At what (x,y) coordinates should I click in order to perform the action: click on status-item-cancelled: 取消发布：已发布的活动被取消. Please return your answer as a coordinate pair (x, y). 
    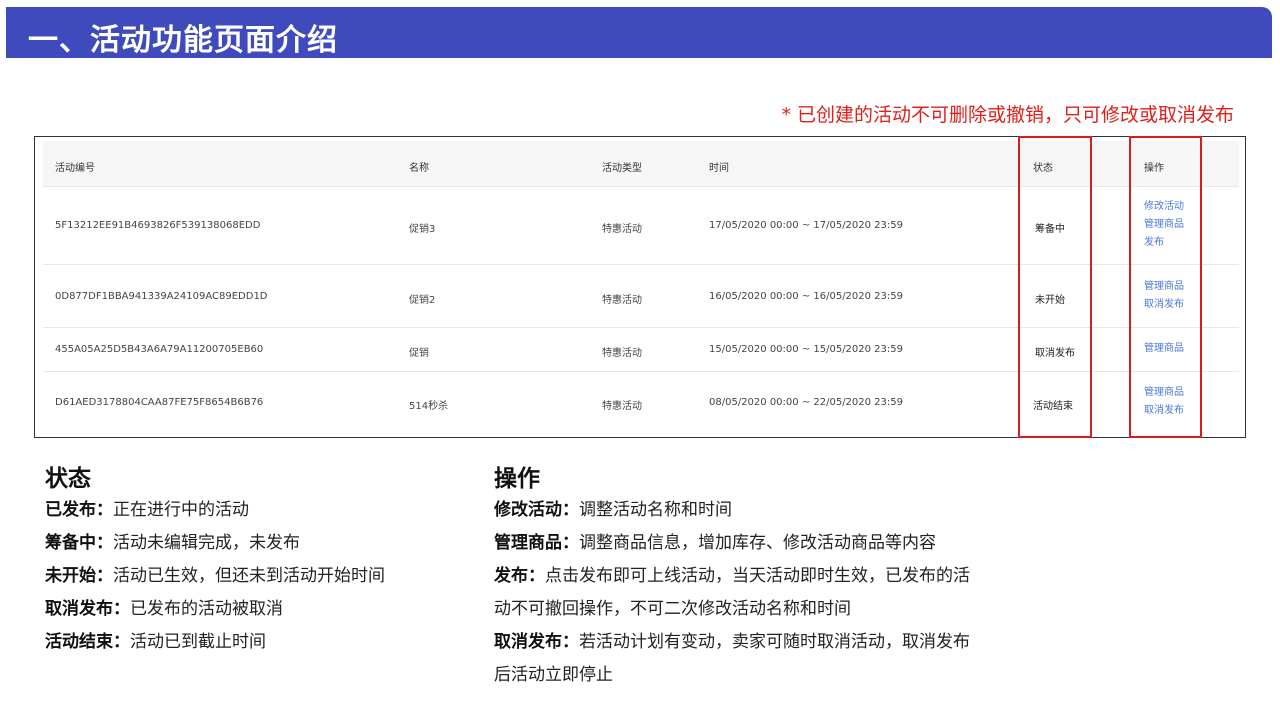
    Looking at the image, I should click on (164, 609).